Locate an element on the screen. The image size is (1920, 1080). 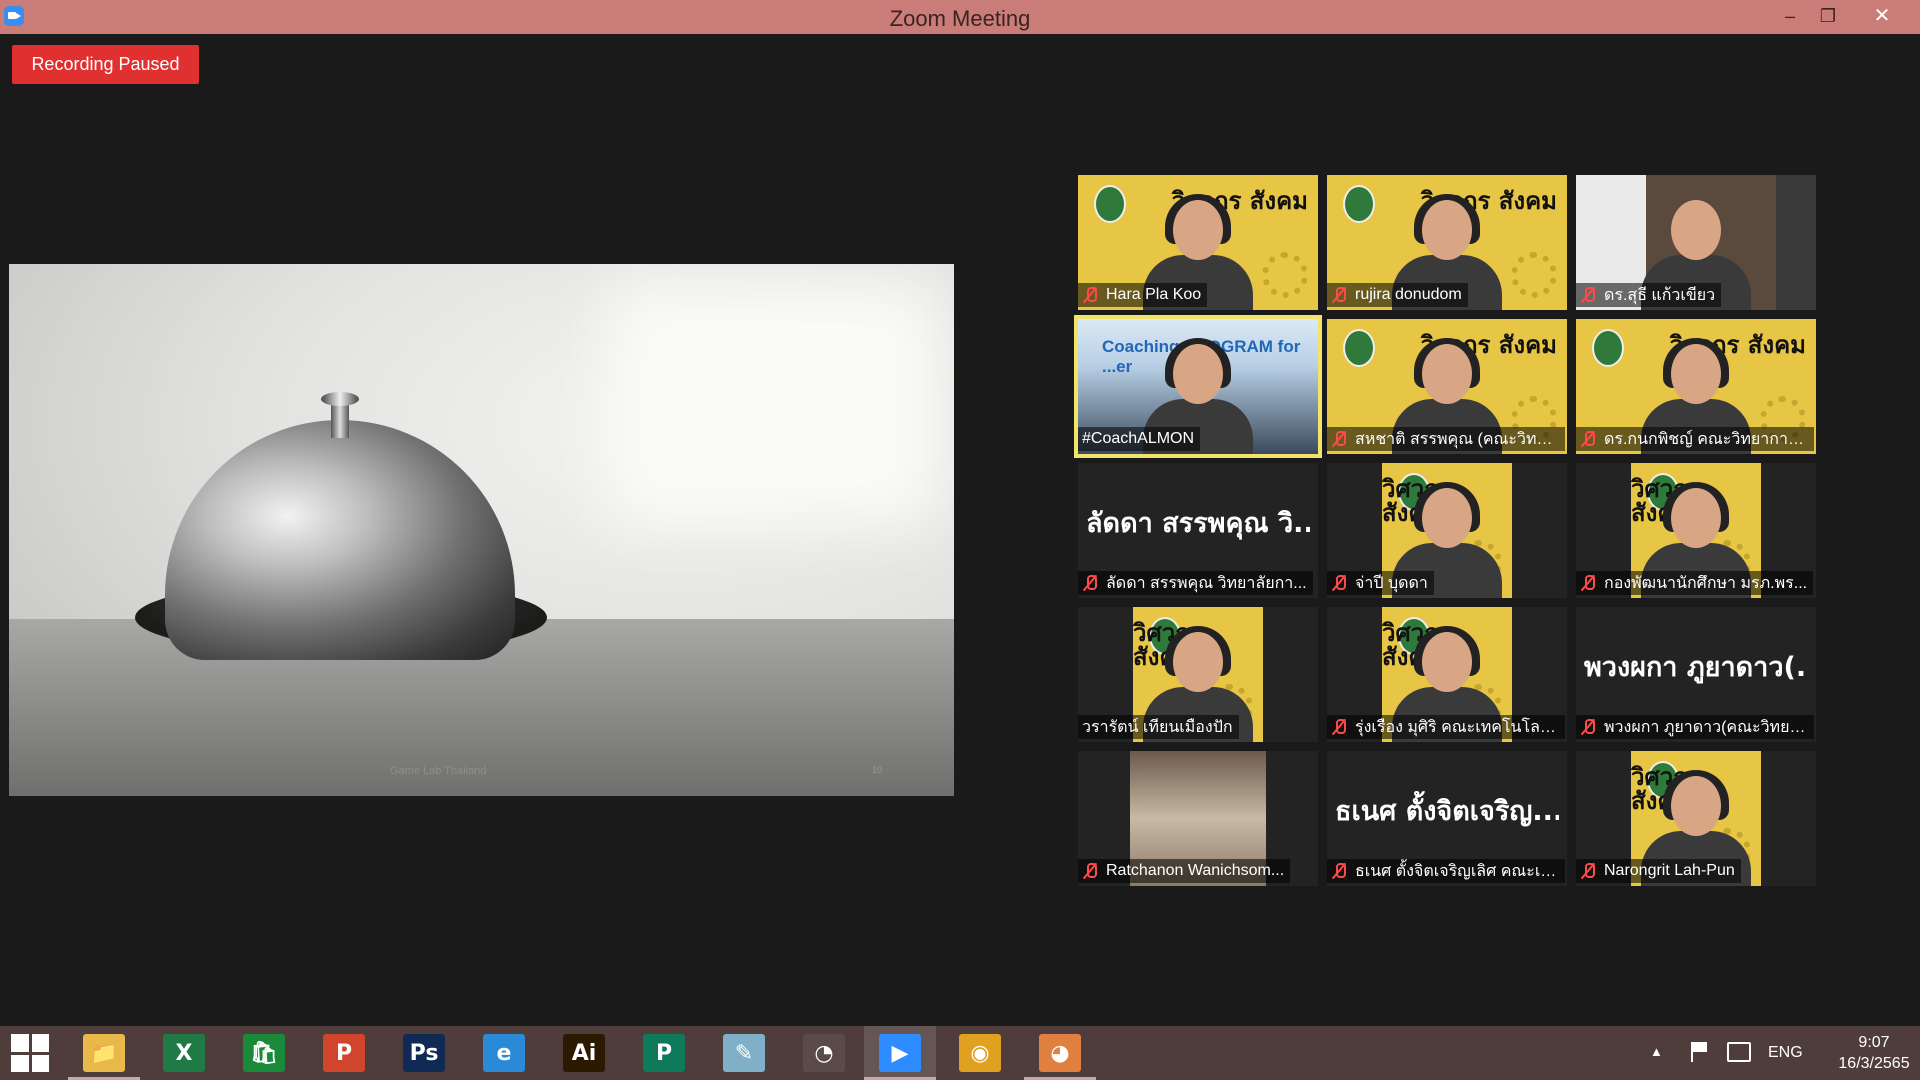
taskbar-publisher-button: P is located at coordinates (664, 1053).